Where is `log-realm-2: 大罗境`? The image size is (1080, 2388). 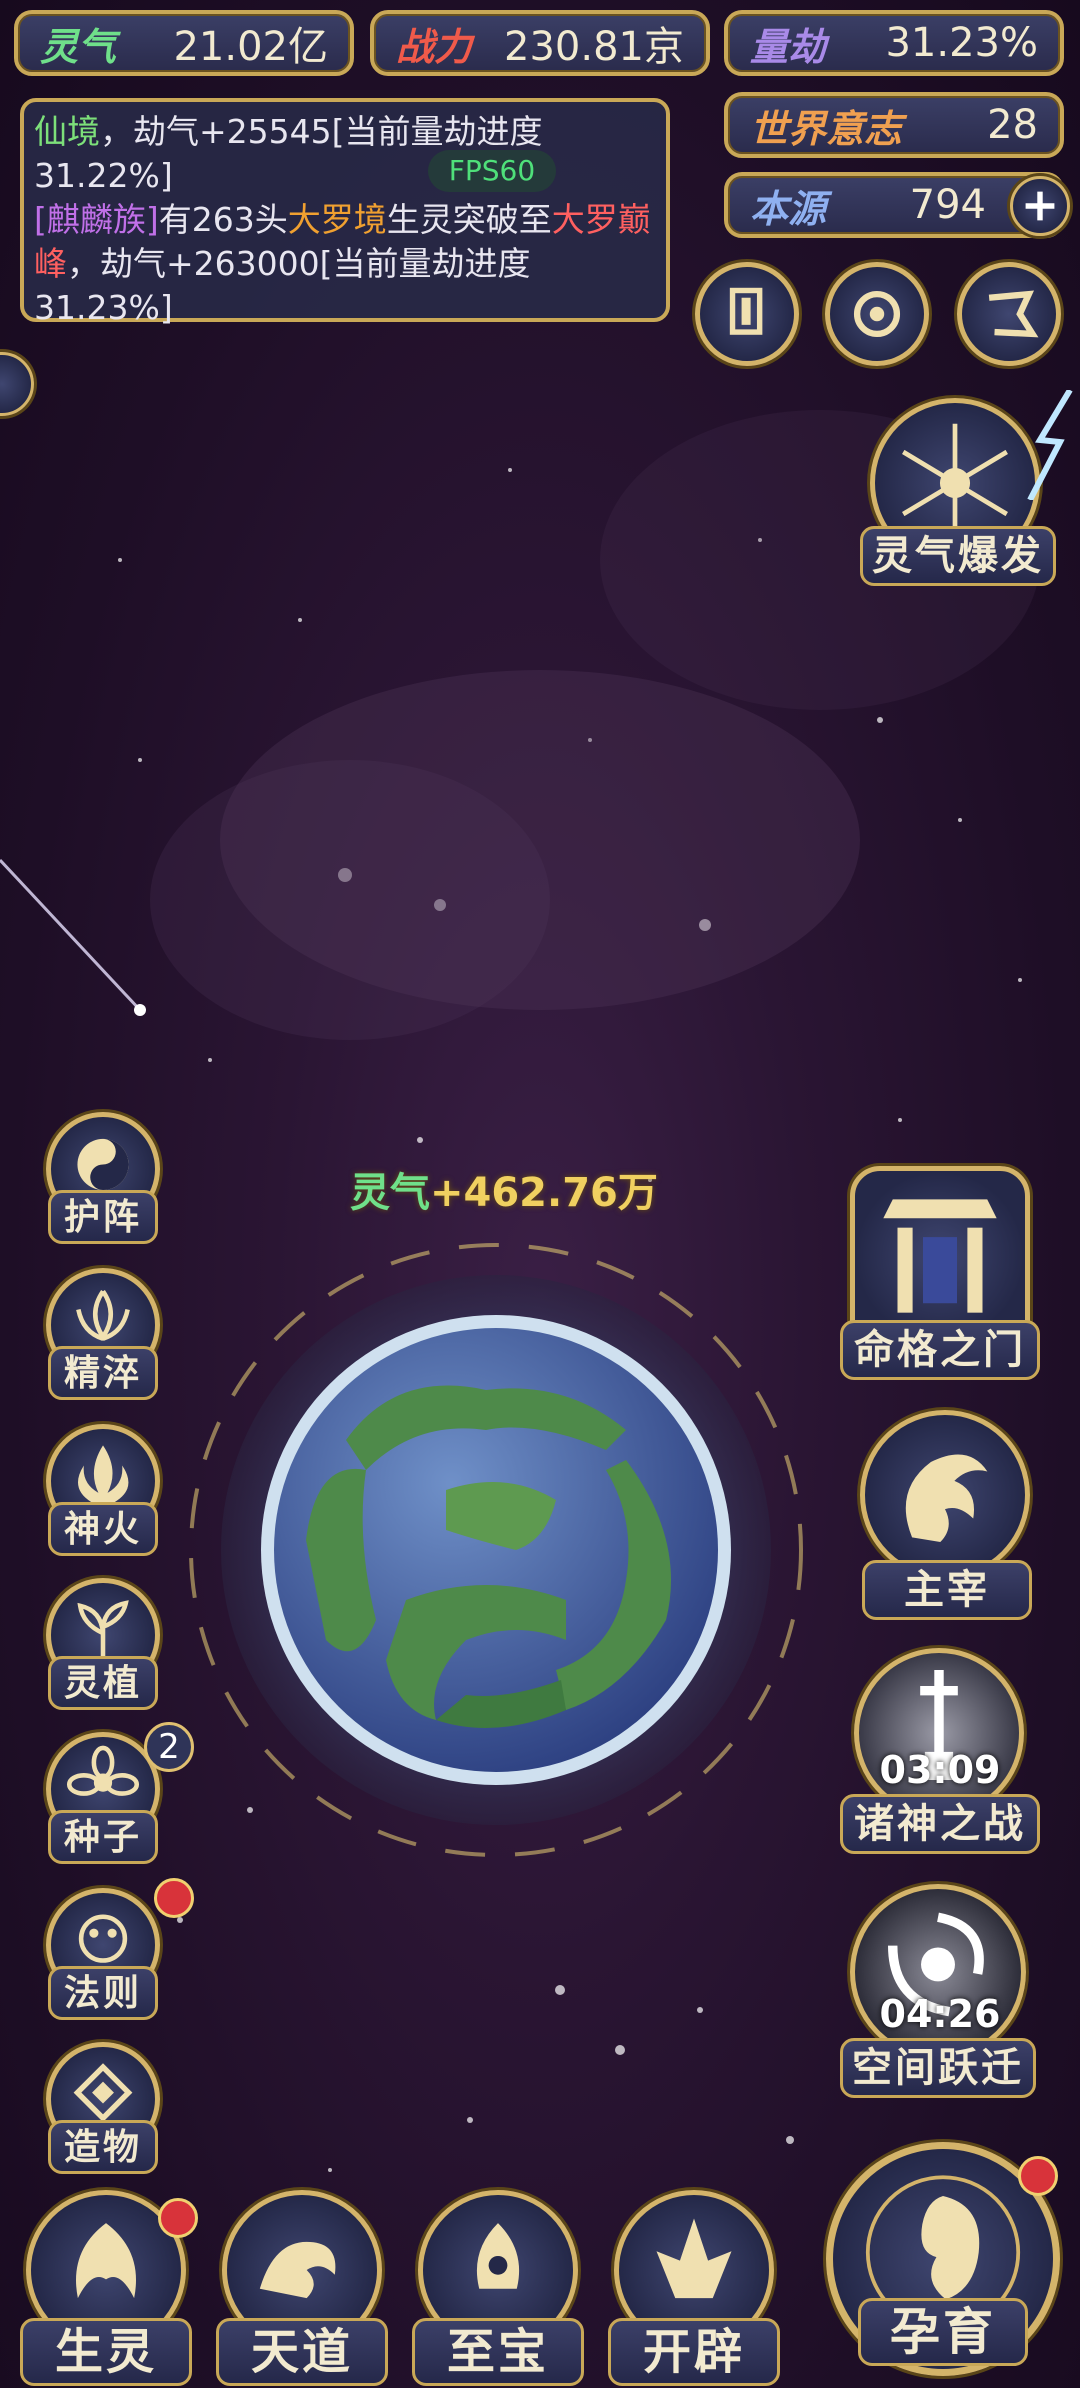
log-realm-2: 大罗境 is located at coordinates (337, 219).